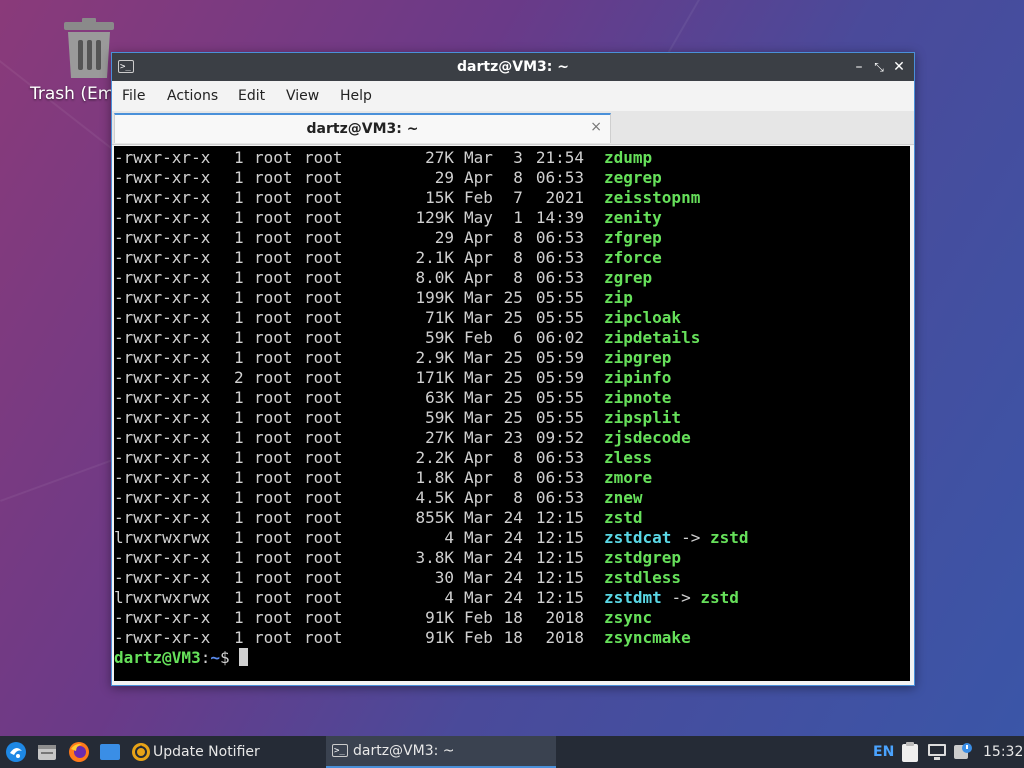 This screenshot has height=768, width=1024. I want to click on shell-prompt: dartz@VM3:~$, so click(181, 658).